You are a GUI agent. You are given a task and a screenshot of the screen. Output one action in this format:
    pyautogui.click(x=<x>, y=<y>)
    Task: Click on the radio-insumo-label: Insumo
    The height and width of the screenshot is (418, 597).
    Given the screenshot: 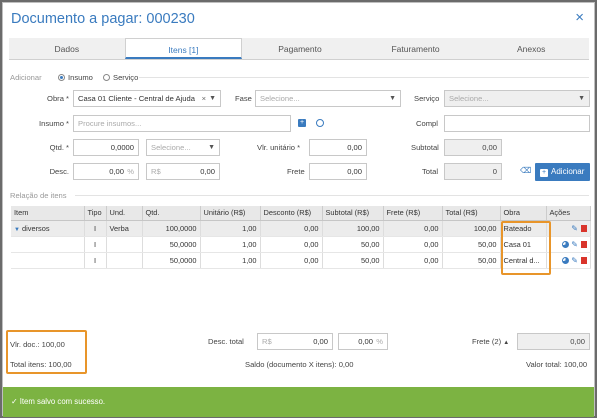 What is the action you would take?
    pyautogui.click(x=80, y=77)
    